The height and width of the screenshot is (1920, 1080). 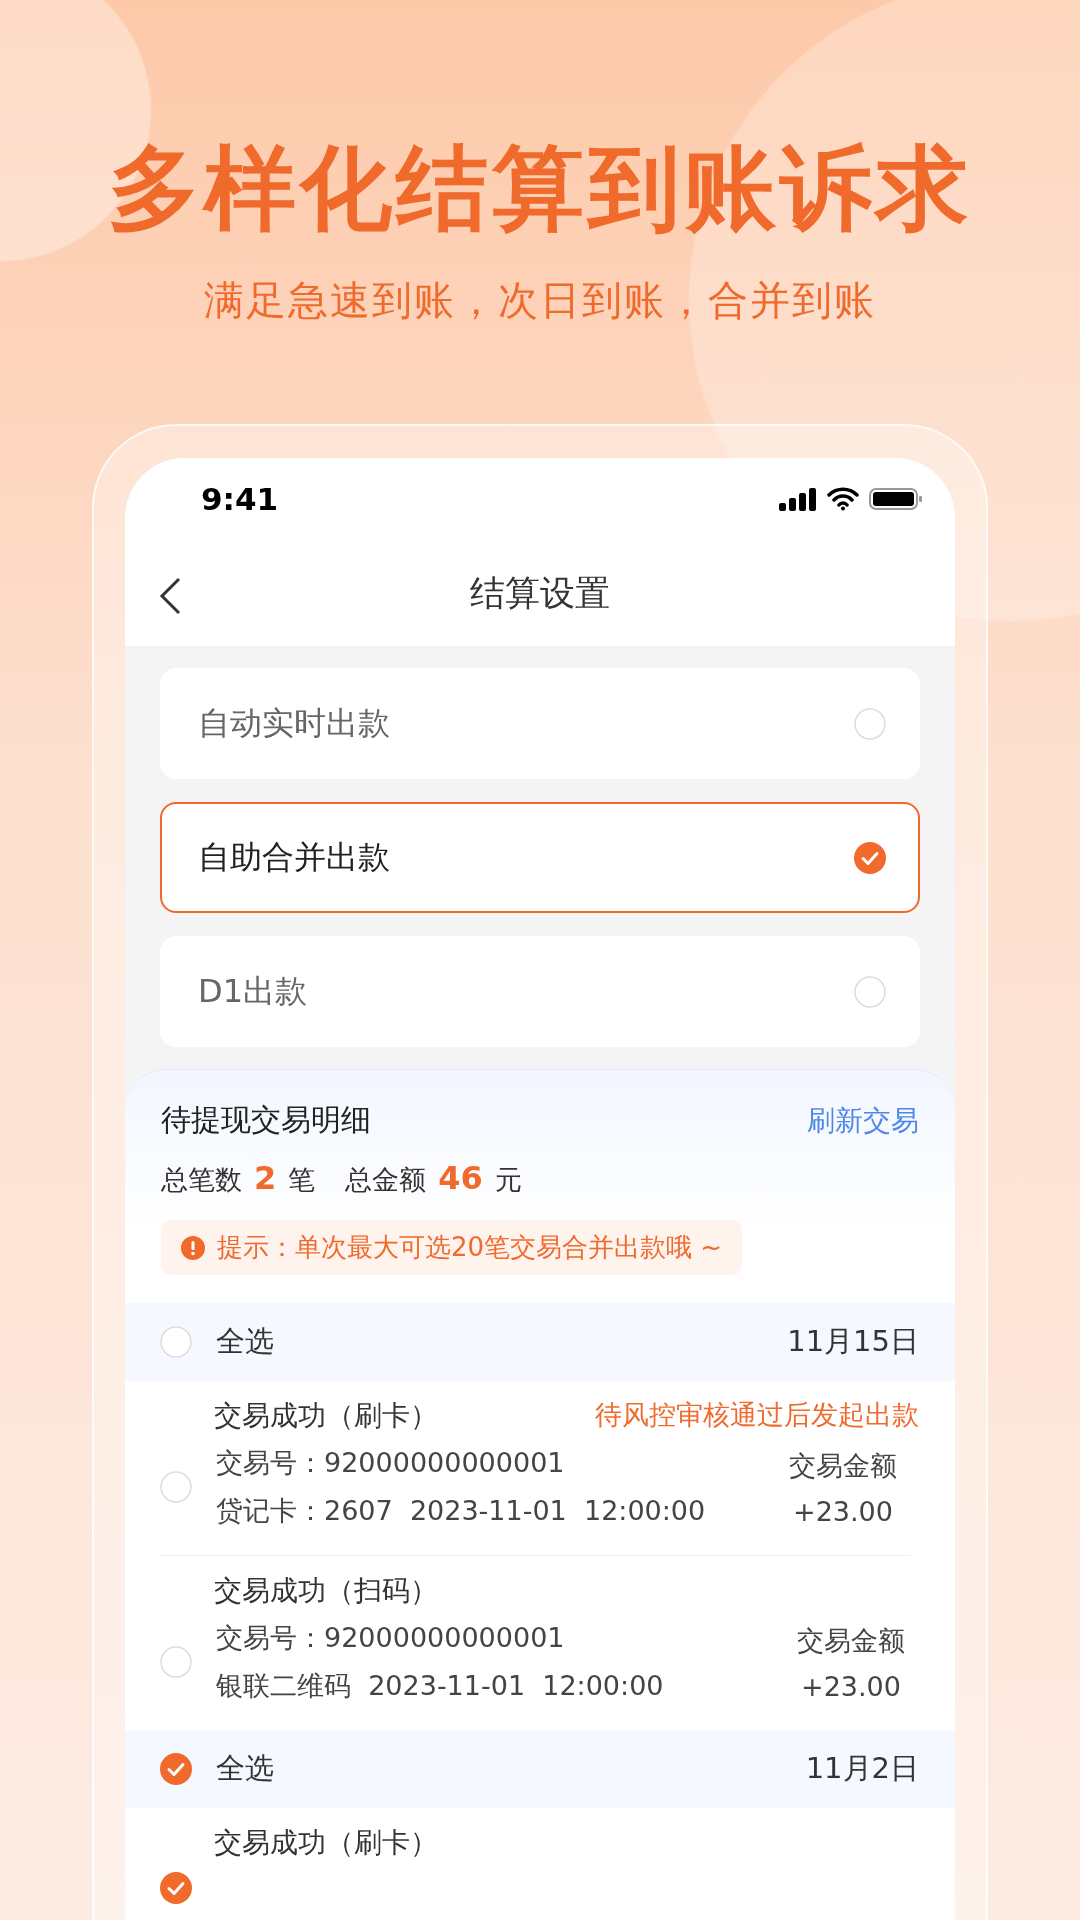 What do you see at coordinates (240, 499) in the screenshot?
I see `status-time: 9:41` at bounding box center [240, 499].